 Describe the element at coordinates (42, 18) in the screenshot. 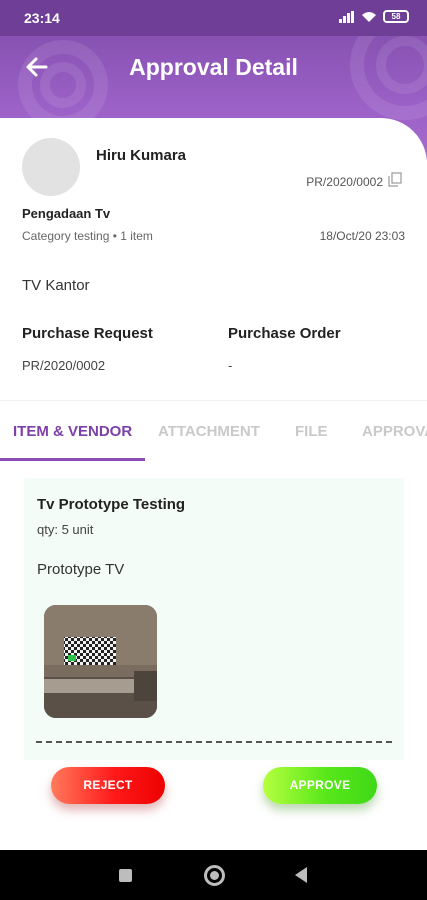

I see `status-time: 23:14` at that location.